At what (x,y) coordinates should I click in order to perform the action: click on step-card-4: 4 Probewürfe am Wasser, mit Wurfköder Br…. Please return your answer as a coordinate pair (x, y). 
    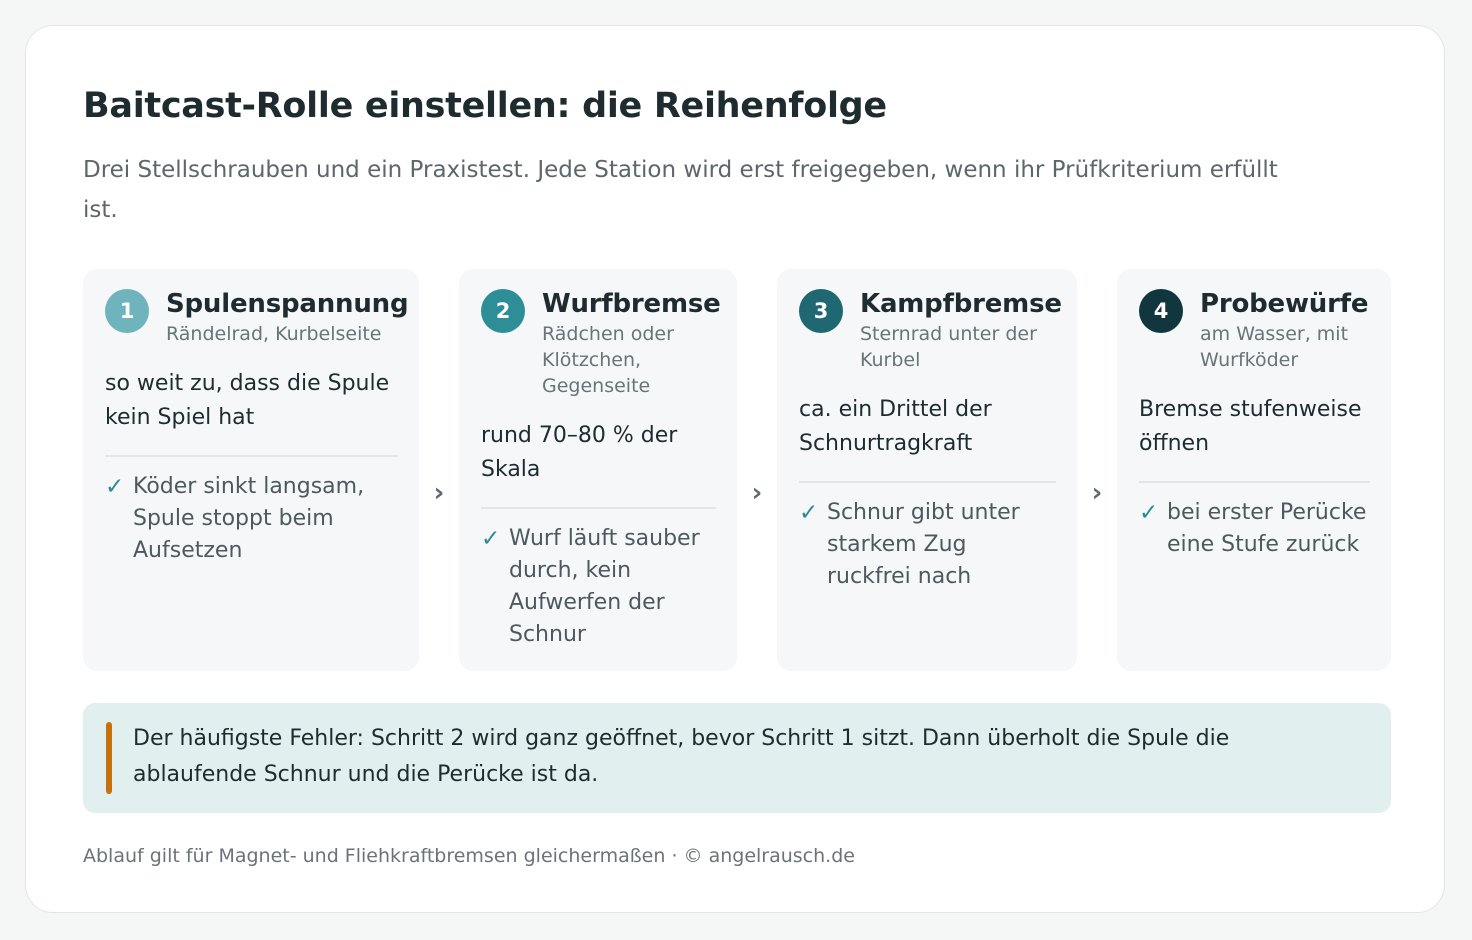
    Looking at the image, I should click on (1254, 470).